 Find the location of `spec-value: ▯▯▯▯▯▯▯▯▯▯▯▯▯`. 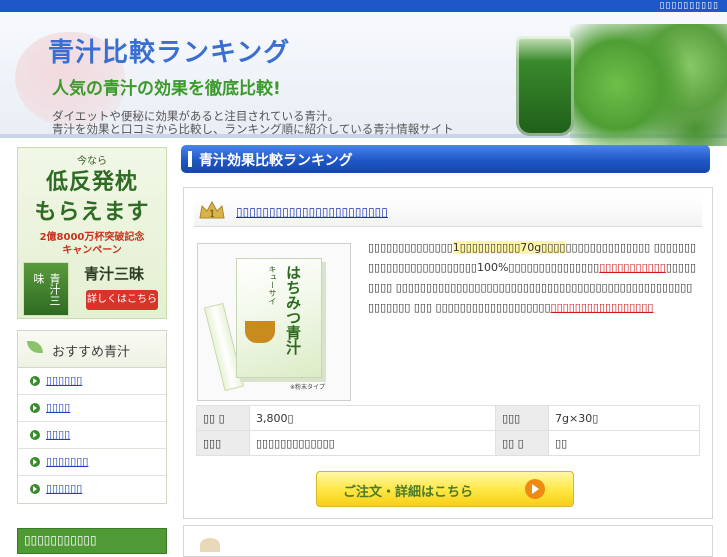

spec-value: ▯▯▯▯▯▯▯▯▯▯▯▯▯ is located at coordinates (372, 443).